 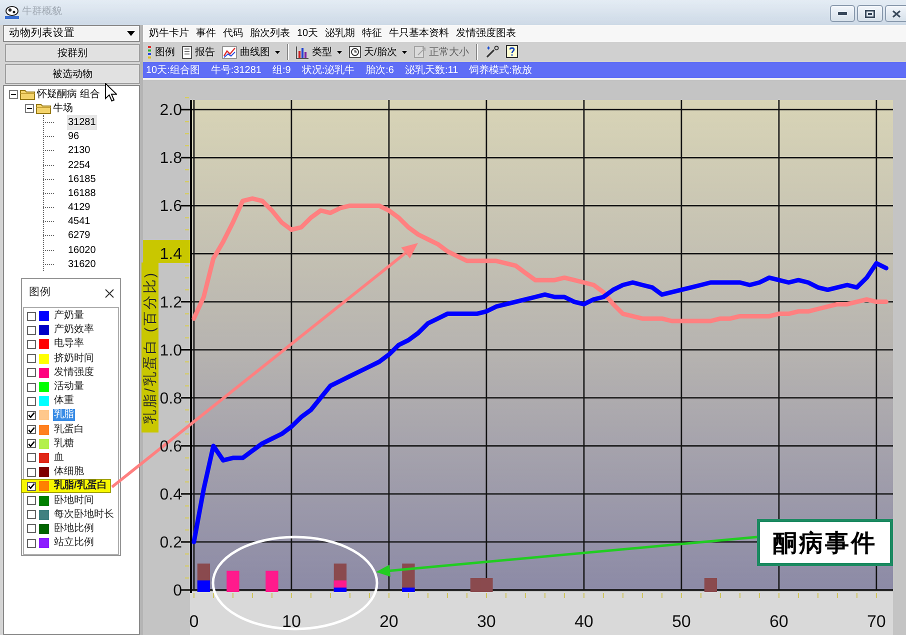 I want to click on legend-item: 血, so click(x=45, y=458).